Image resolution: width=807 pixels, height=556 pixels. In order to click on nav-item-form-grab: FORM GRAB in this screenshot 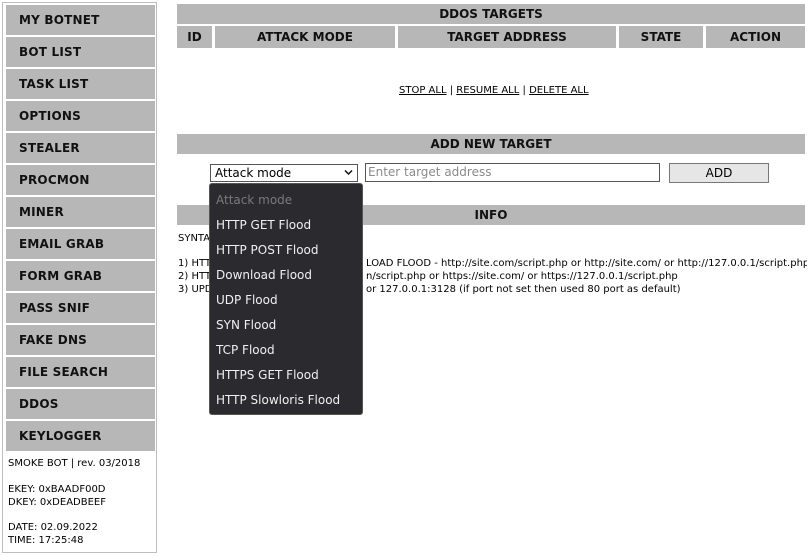, I will do `click(80, 276)`.